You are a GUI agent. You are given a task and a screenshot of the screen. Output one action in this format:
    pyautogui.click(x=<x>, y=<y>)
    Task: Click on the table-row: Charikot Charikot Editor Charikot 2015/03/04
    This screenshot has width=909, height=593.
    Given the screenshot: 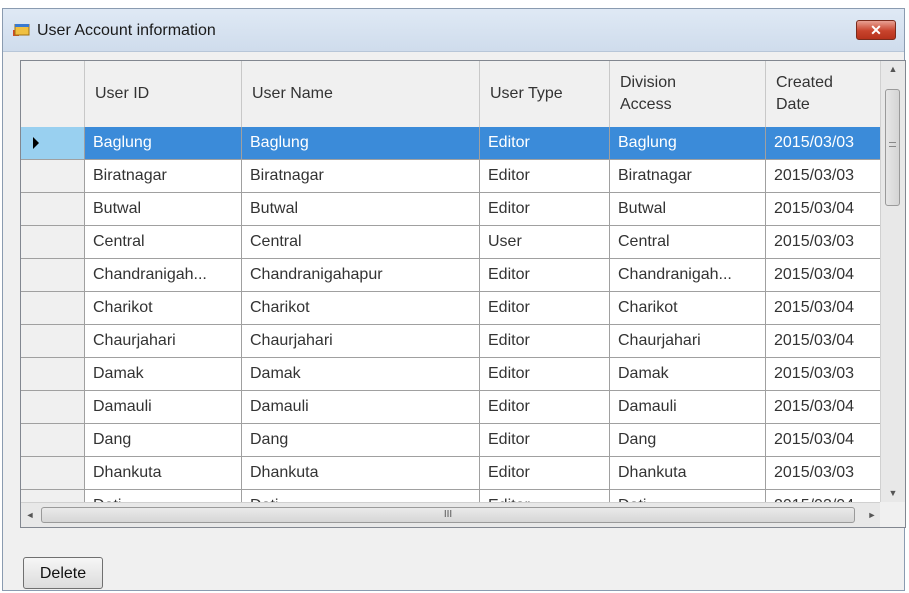 What is the action you would take?
    pyautogui.click(x=451, y=308)
    